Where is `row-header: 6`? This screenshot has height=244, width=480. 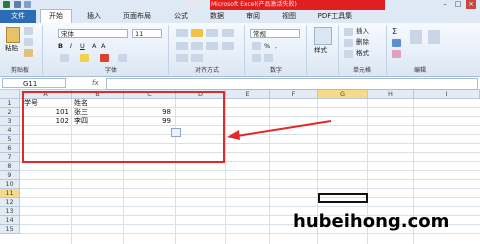
row-header: 6 is located at coordinates (10, 148).